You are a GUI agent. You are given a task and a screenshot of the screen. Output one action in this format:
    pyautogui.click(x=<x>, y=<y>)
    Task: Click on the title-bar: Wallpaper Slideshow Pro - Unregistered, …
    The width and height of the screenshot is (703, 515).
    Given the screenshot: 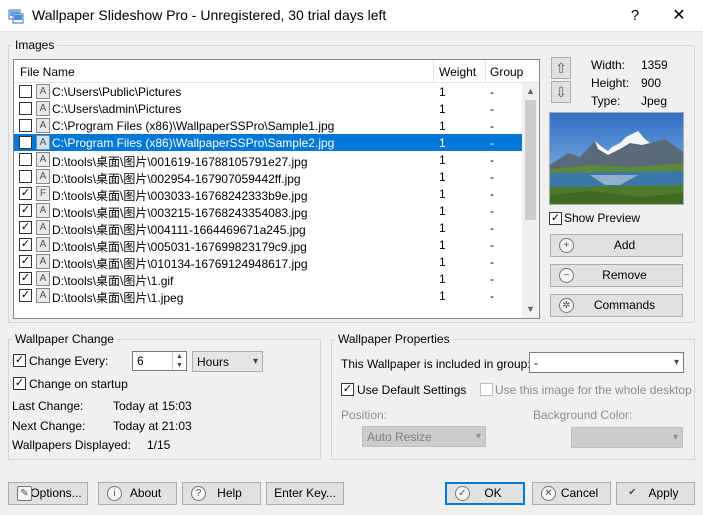 What is the action you would take?
    pyautogui.click(x=351, y=16)
    